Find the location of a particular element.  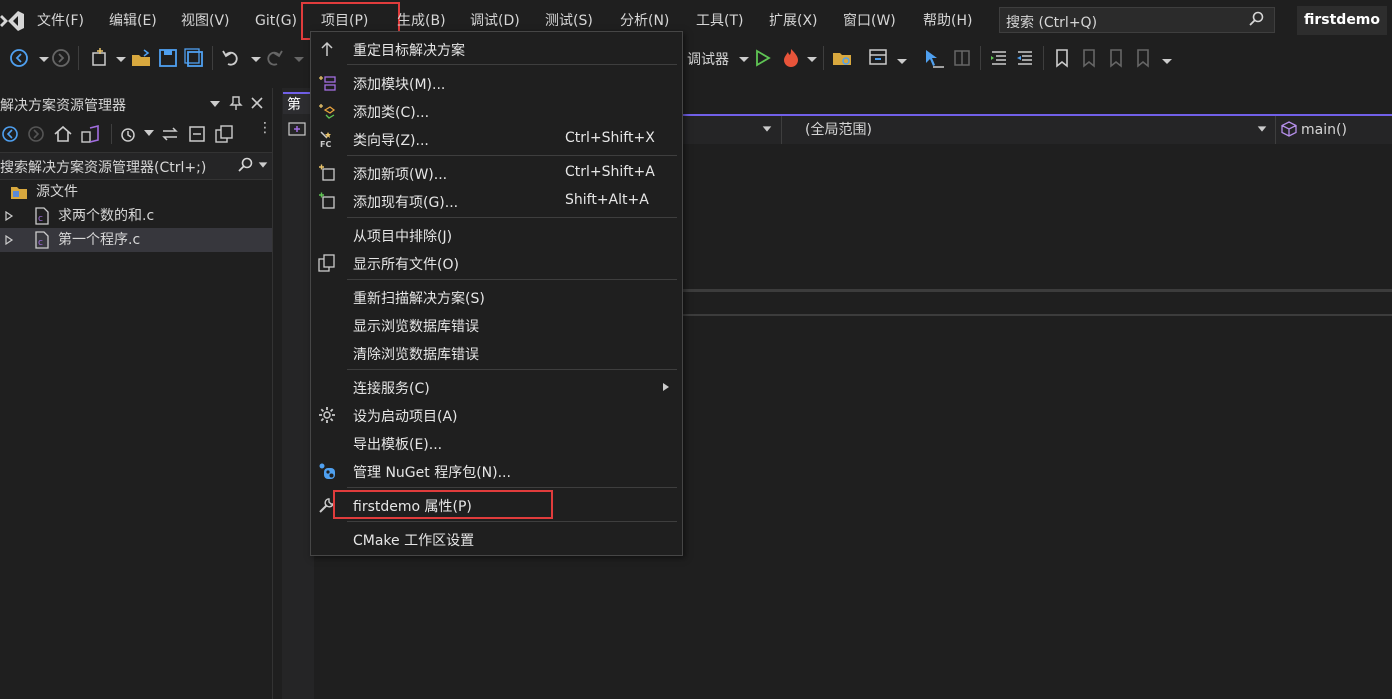

menu-test: 测试(S) is located at coordinates (569, 21).